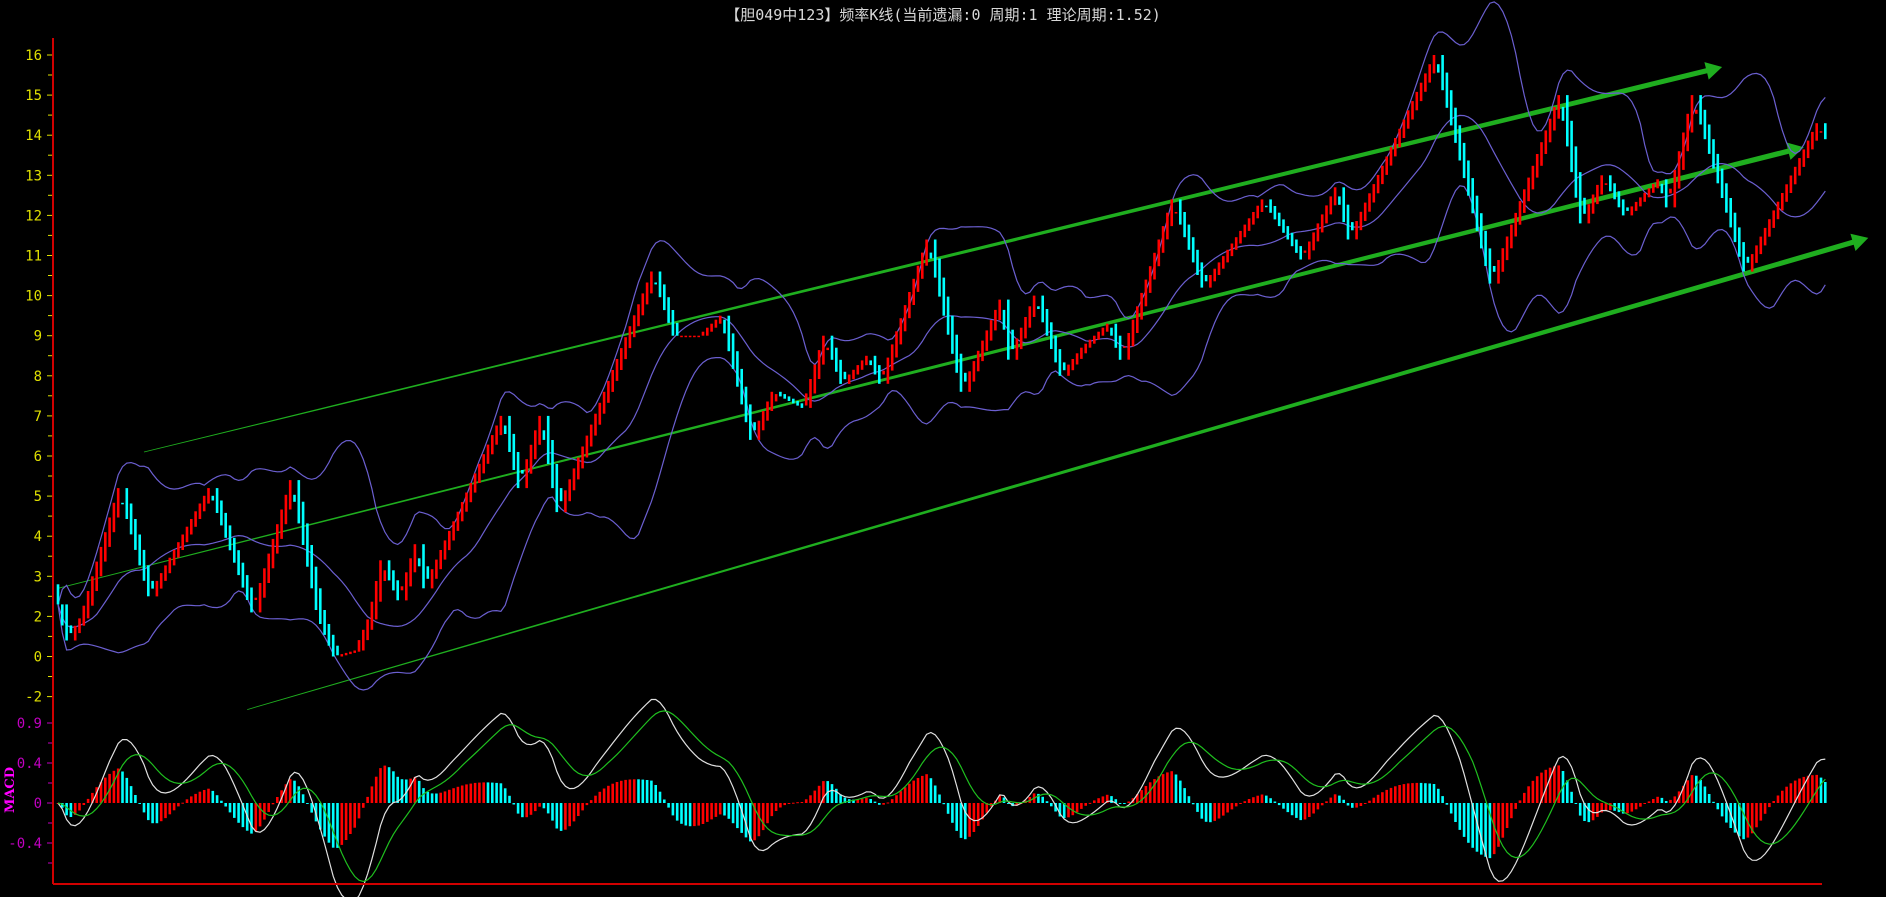  I want to click on price-tick-label: 15, so click(33, 96).